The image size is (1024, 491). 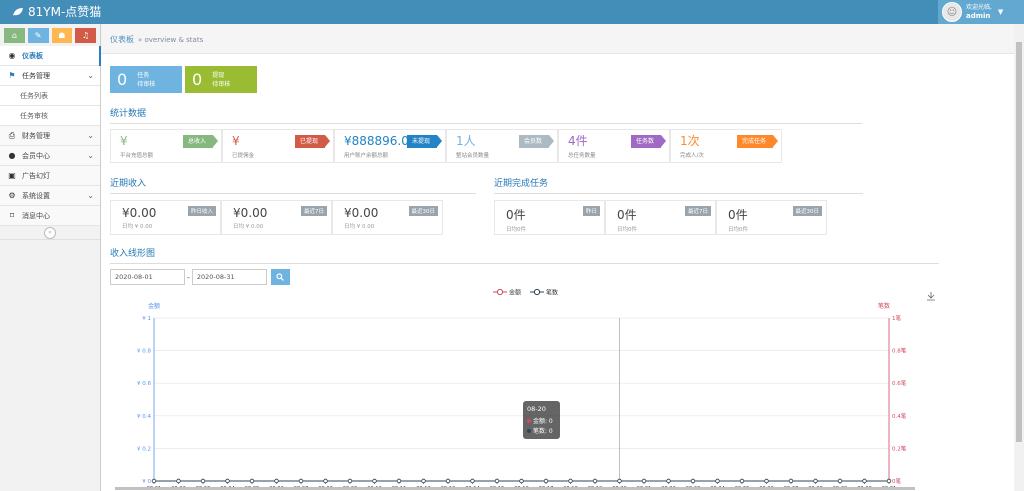 What do you see at coordinates (50, 56) in the screenshot?
I see `sidebar-item-dashboard: ◉ 仪表板` at bounding box center [50, 56].